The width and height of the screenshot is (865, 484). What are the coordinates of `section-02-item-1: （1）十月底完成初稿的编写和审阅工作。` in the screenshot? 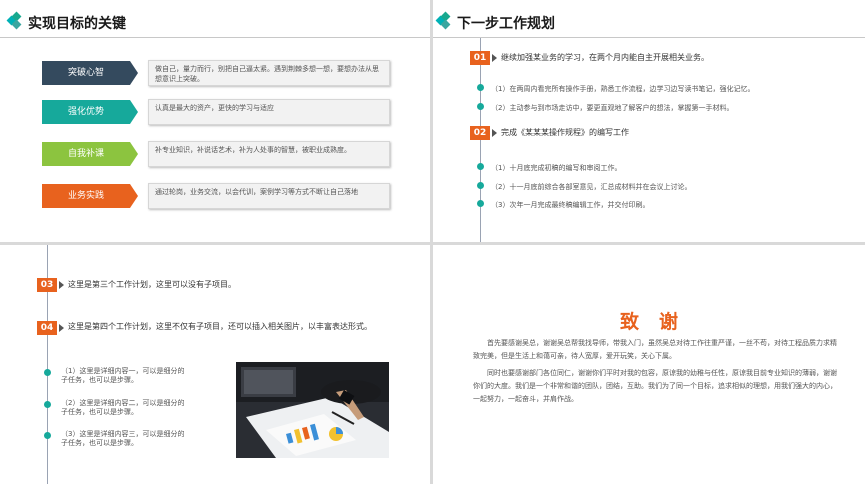 It's located at (556, 168).